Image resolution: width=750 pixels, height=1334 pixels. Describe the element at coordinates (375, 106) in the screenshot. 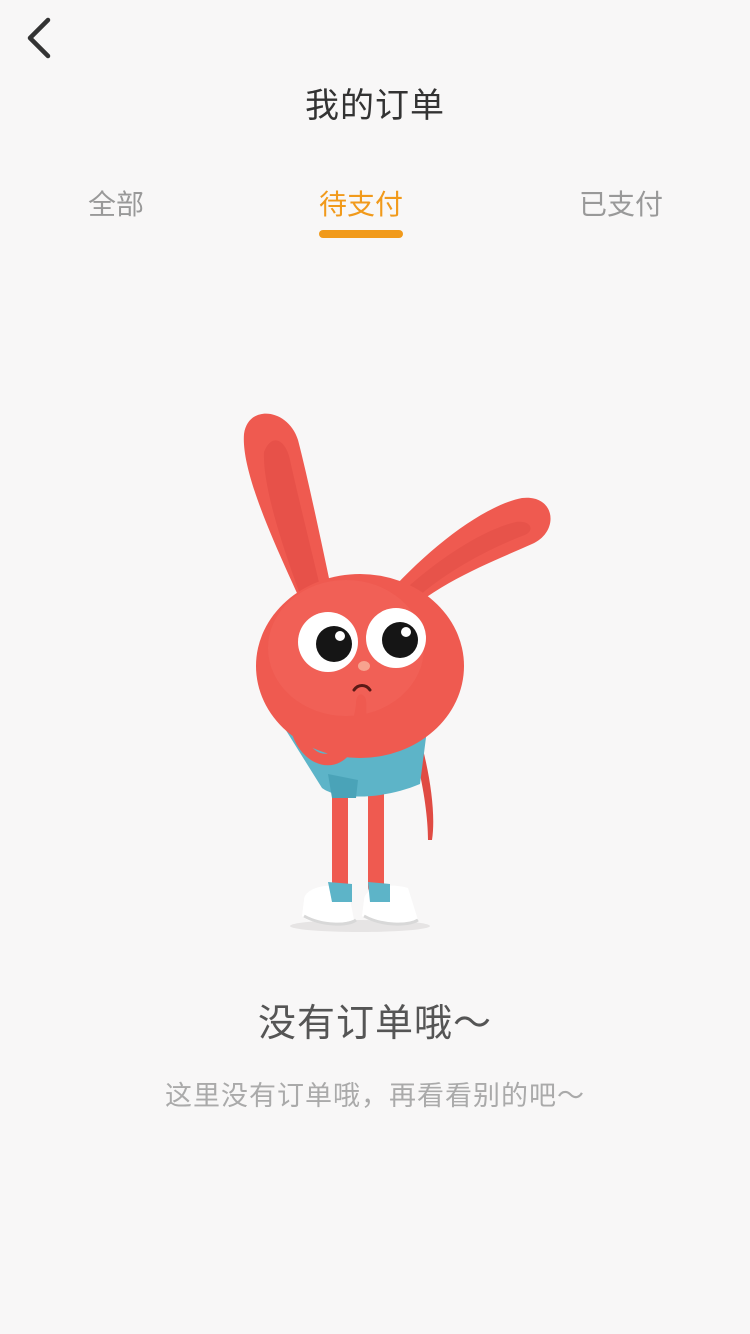

I see `page-title: 我的订单` at that location.